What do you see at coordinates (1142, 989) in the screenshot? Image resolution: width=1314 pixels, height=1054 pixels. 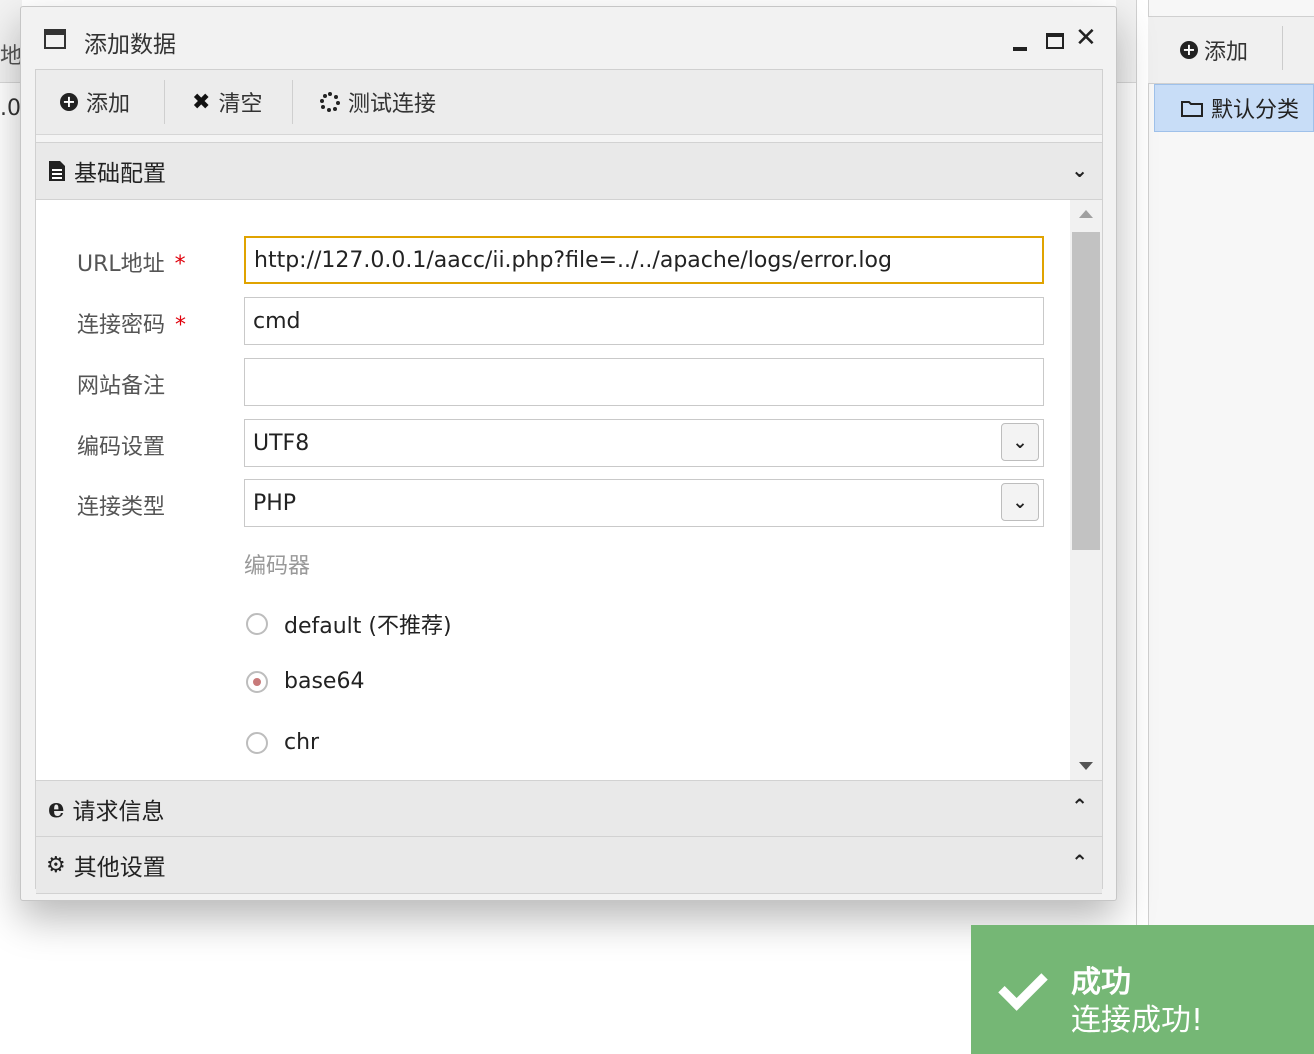 I see `success-toast: 成功 连接成功!` at bounding box center [1142, 989].